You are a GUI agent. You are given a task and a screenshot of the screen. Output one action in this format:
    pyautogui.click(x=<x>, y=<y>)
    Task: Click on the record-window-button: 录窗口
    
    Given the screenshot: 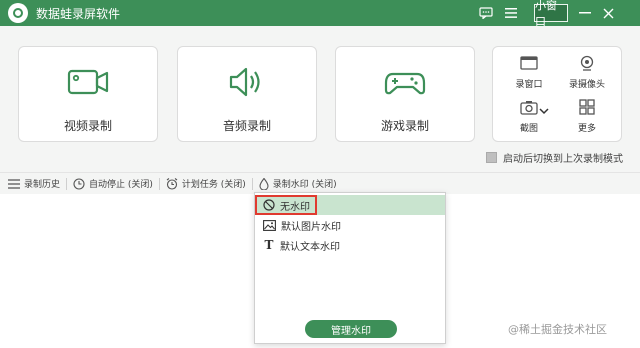 What is the action you would take?
    pyautogui.click(x=529, y=73)
    